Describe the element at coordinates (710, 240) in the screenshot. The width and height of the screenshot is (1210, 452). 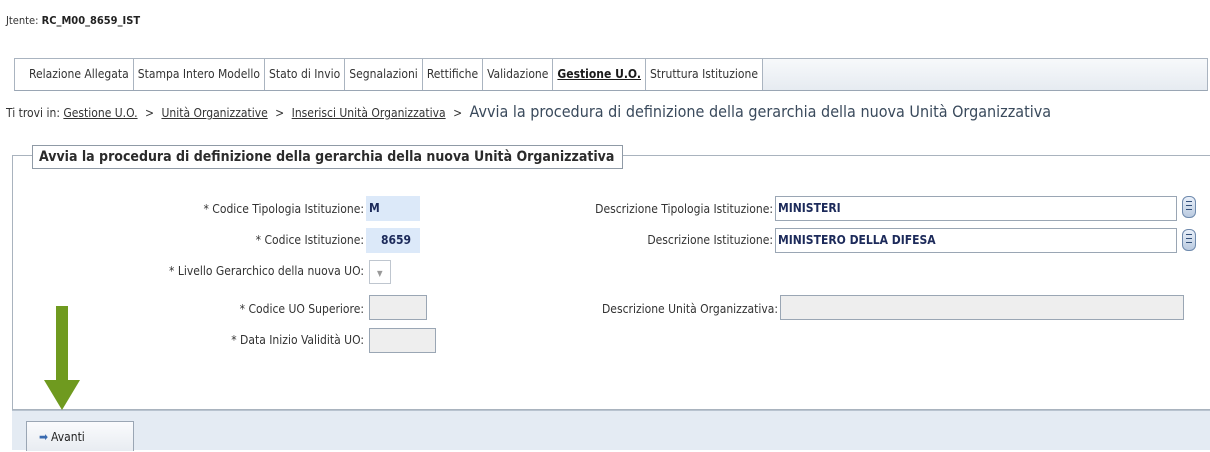
I see `descr-istituzione-label: Descrizione Istituzione:` at that location.